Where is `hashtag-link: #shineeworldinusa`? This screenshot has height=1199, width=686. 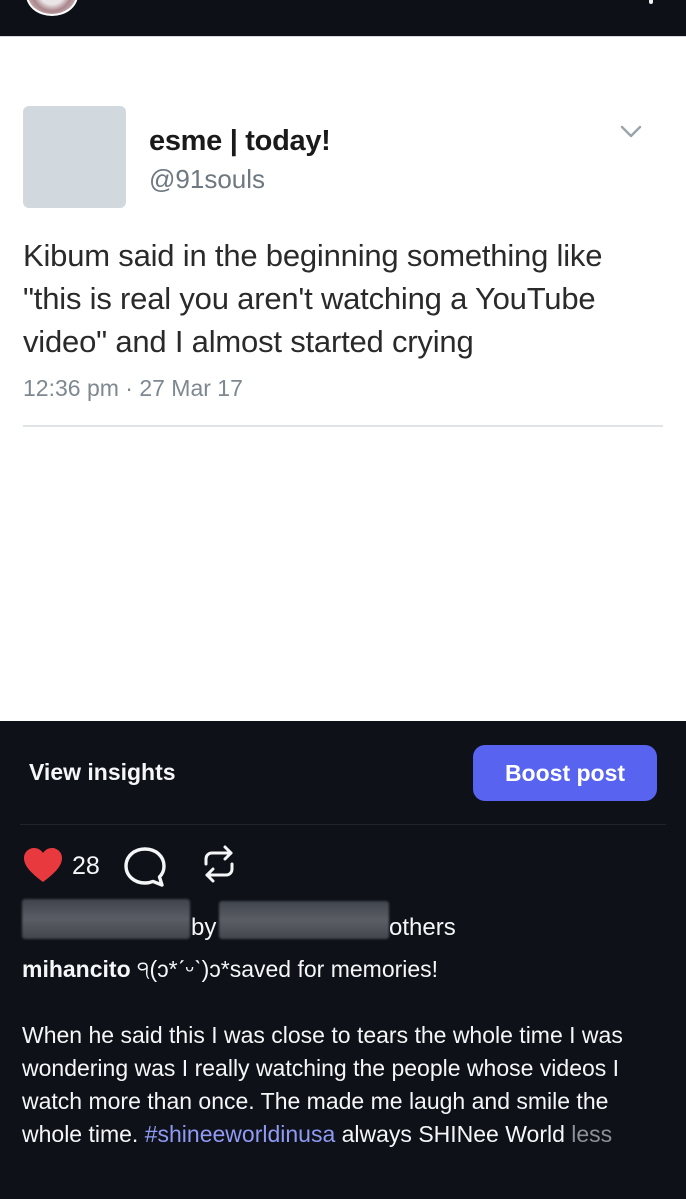
hashtag-link: #shineeworldinusa is located at coordinates (240, 1134).